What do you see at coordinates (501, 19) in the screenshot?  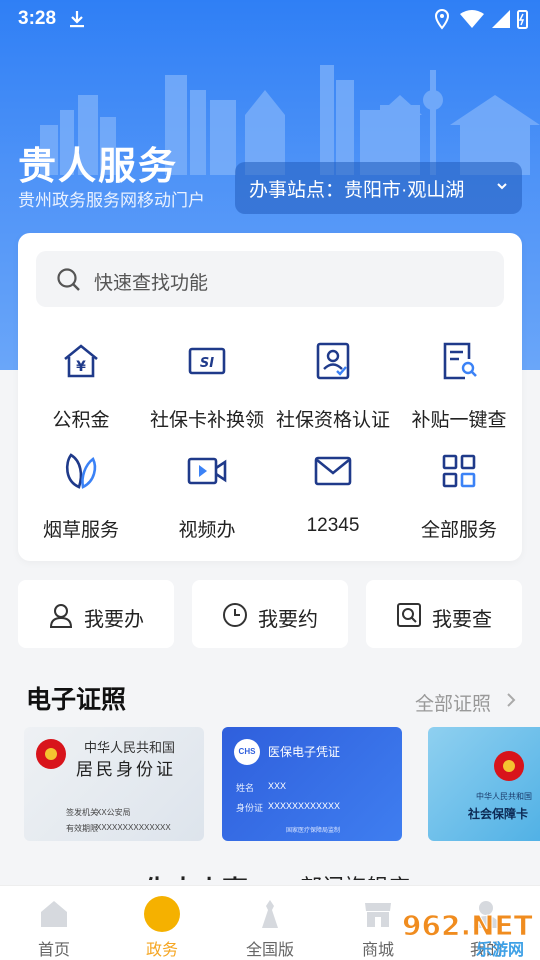 I see `signal-icon` at bounding box center [501, 19].